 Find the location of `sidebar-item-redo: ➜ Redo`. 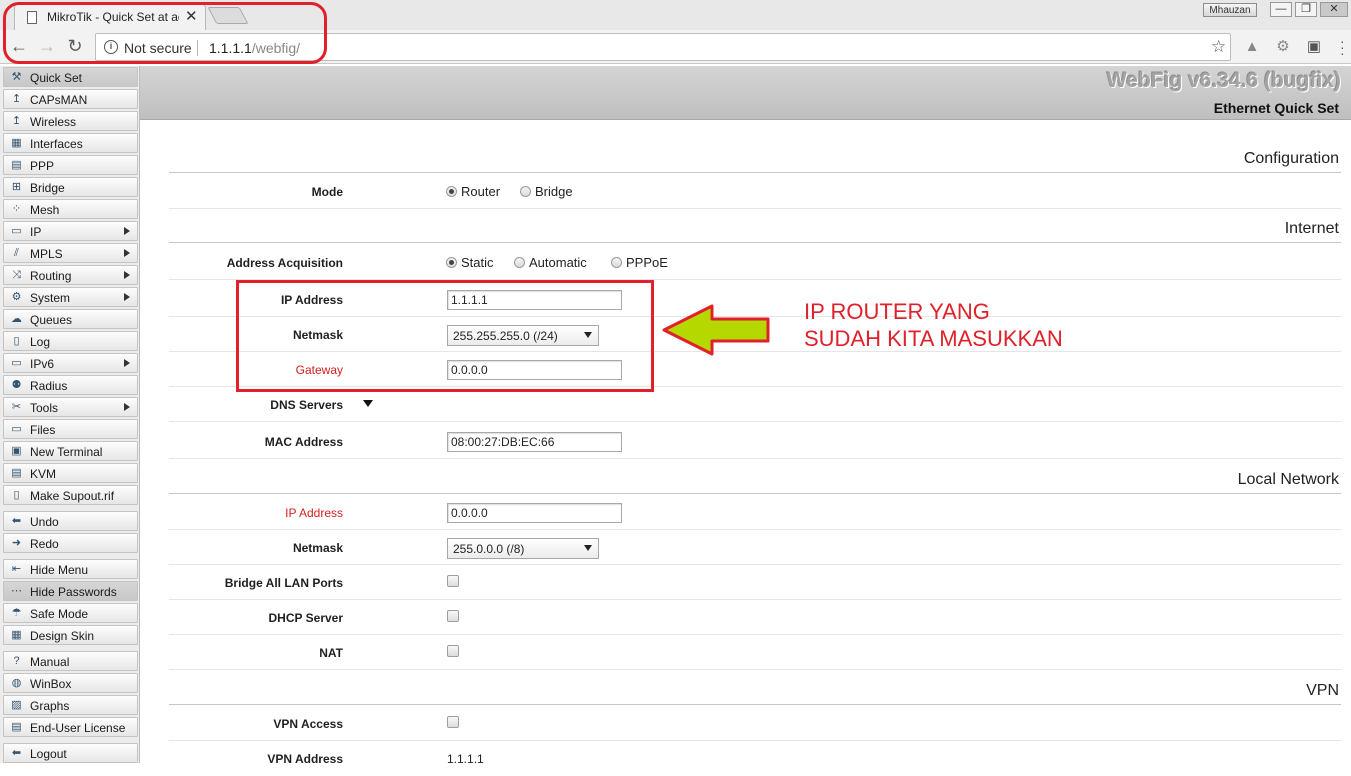

sidebar-item-redo: ➜ Redo is located at coordinates (70, 543).